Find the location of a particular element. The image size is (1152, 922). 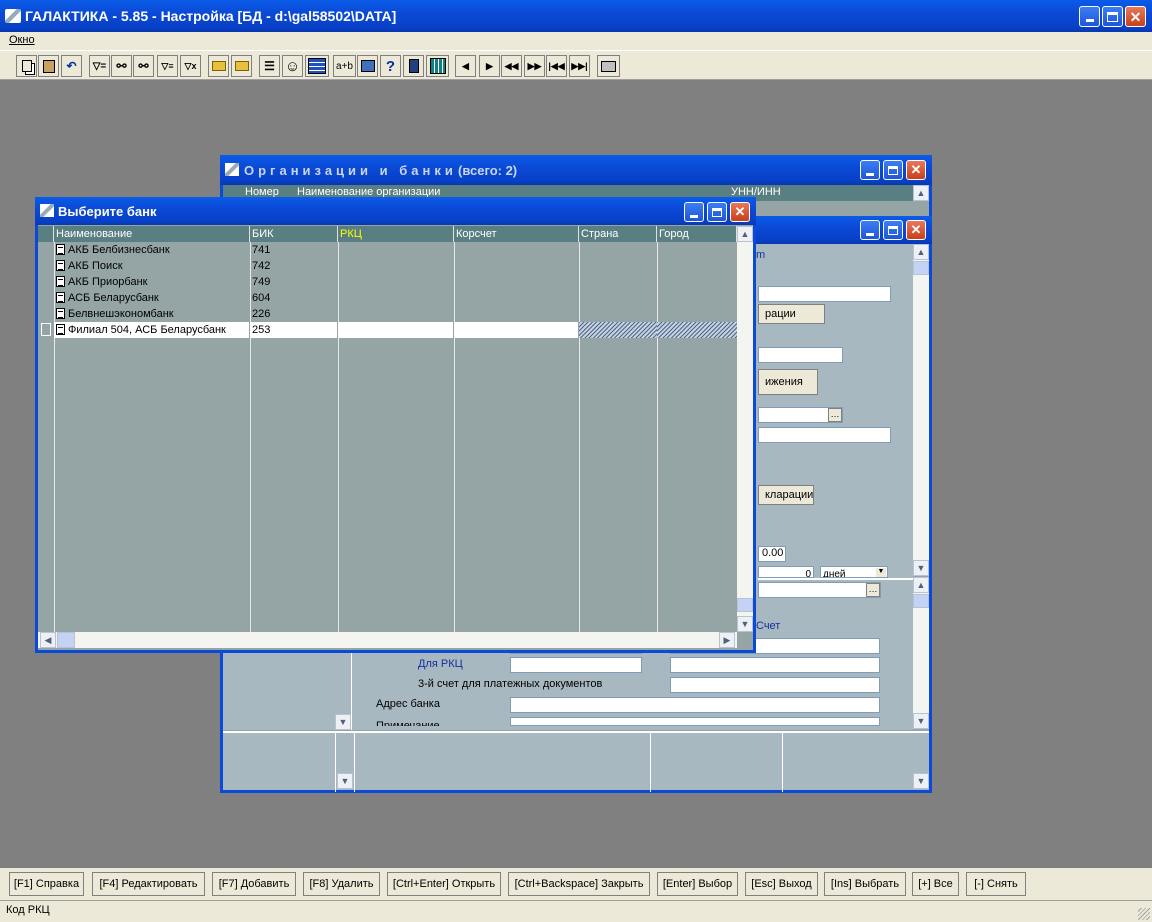

col-header-kors: Корсчет is located at coordinates (516, 234).